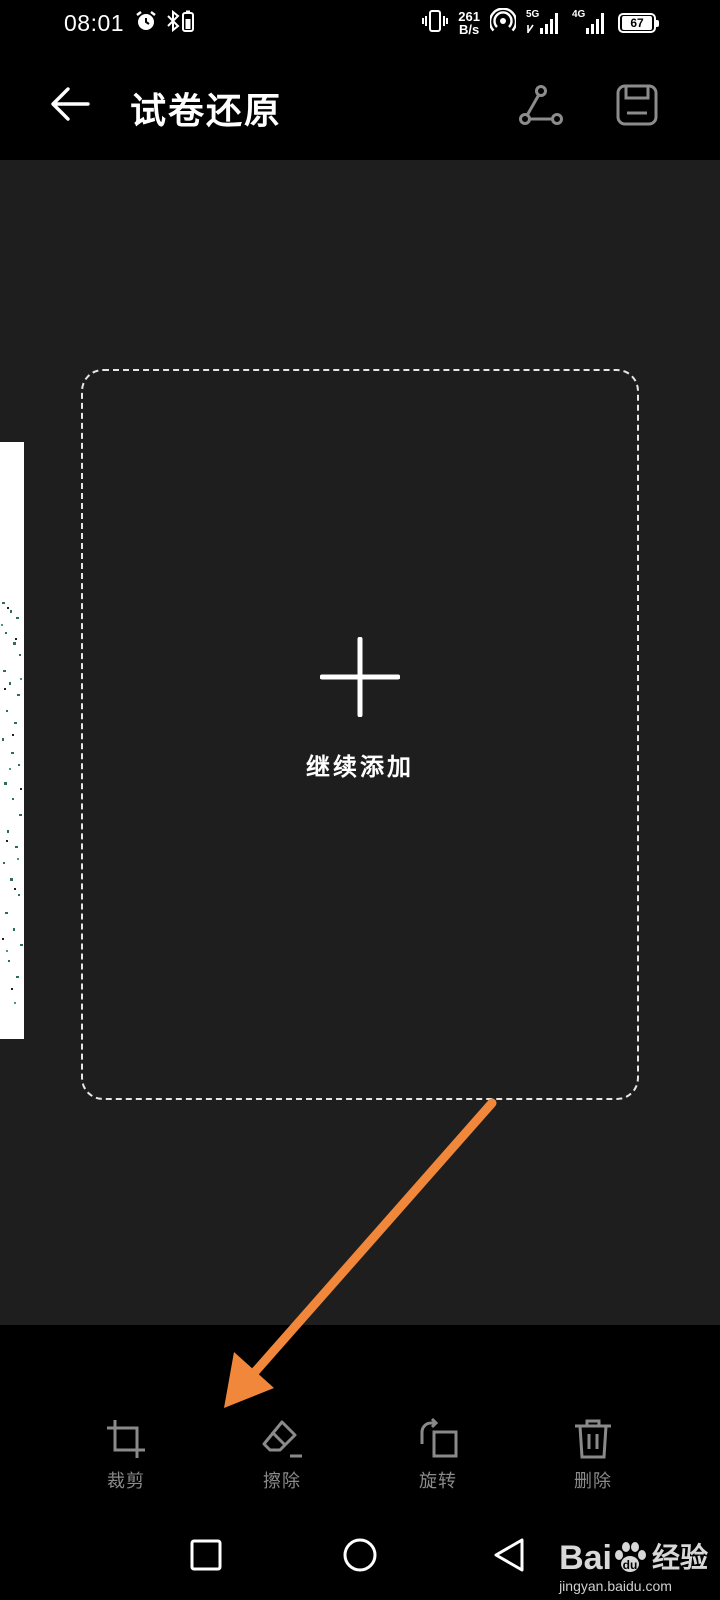  Describe the element at coordinates (94, 23) in the screenshot. I see `status-time: 08:01` at that location.